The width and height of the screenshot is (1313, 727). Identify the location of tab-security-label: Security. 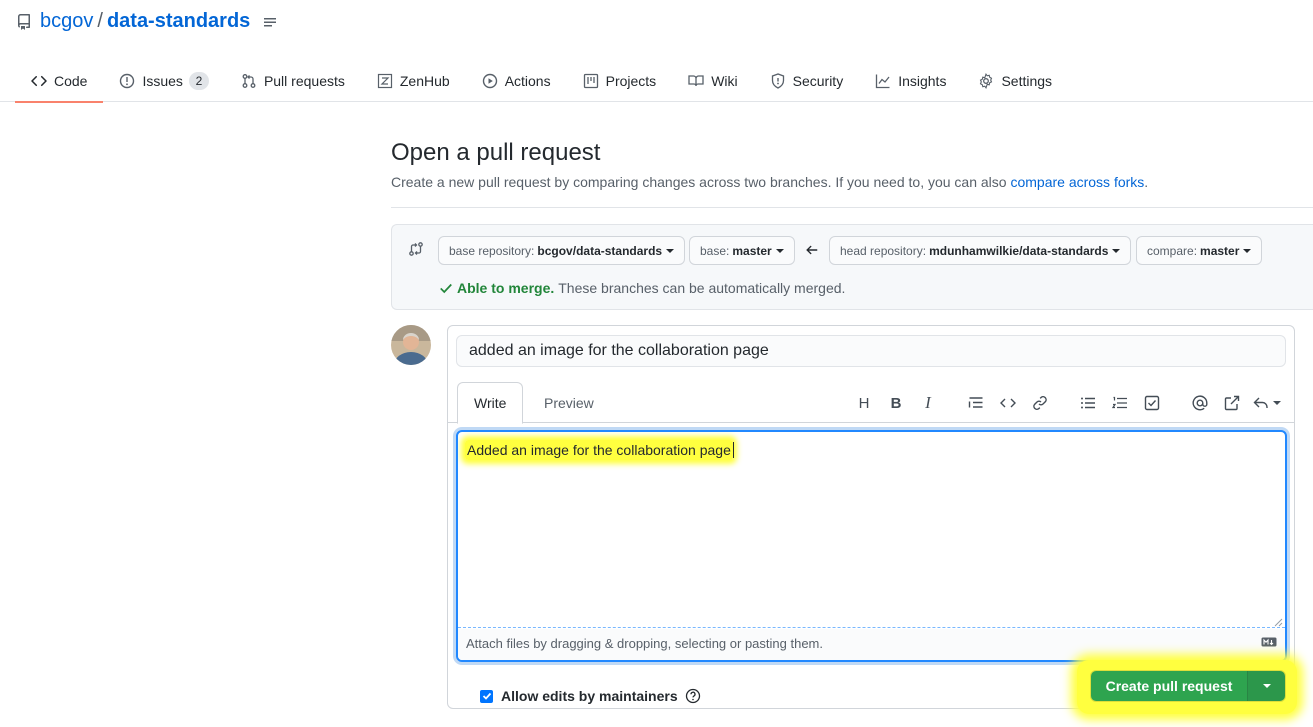
(818, 81).